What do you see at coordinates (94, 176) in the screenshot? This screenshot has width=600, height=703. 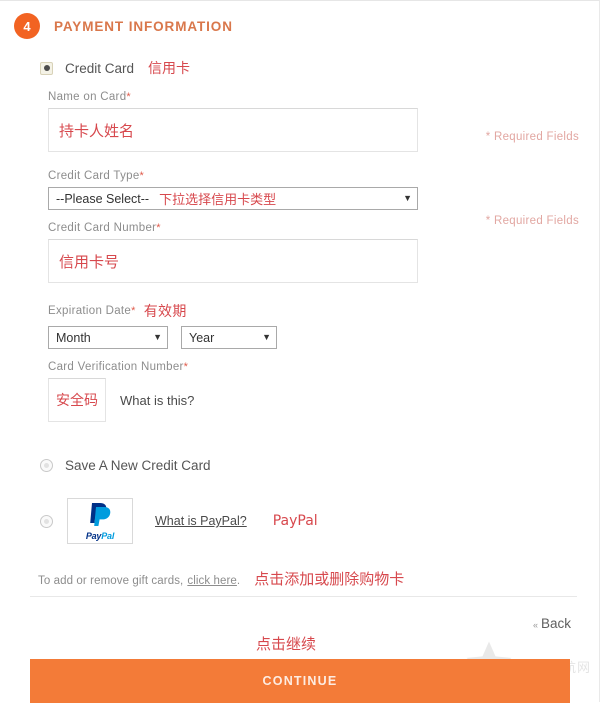 I see `label-text-card-type: Credit Card Type` at bounding box center [94, 176].